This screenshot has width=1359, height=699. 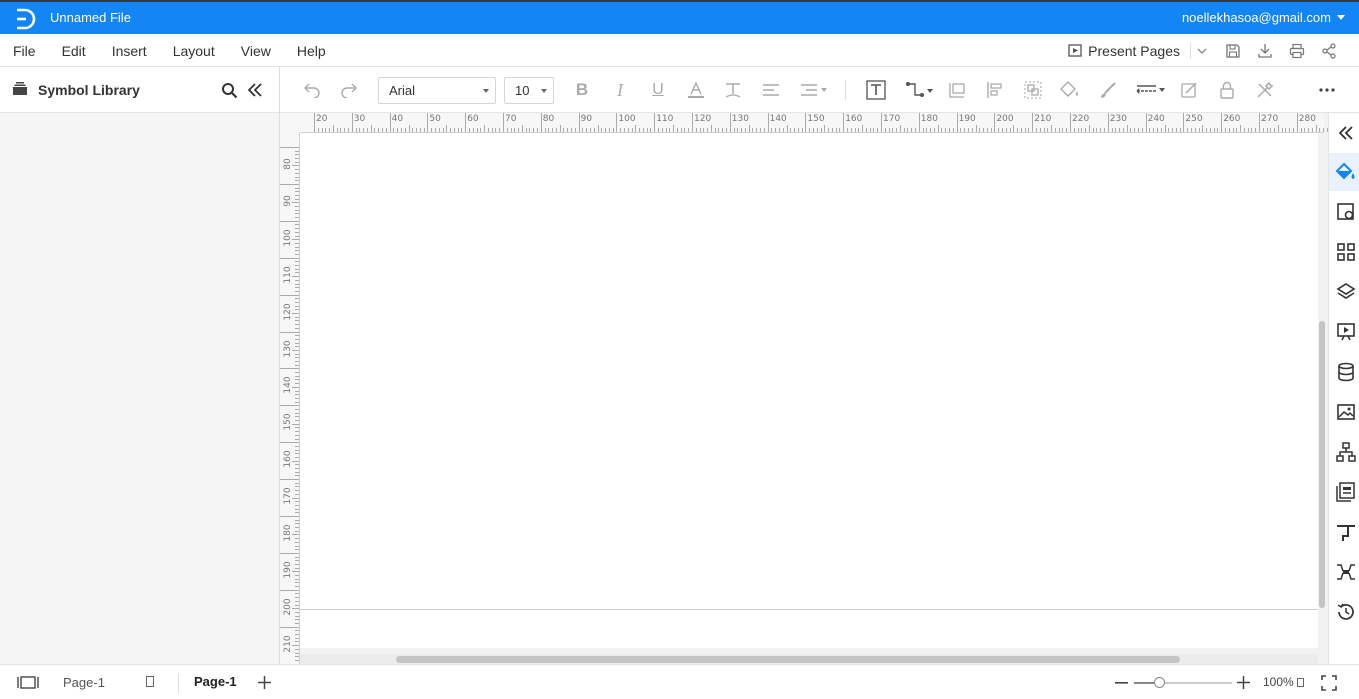 I want to click on layers-button, so click(x=1346, y=292).